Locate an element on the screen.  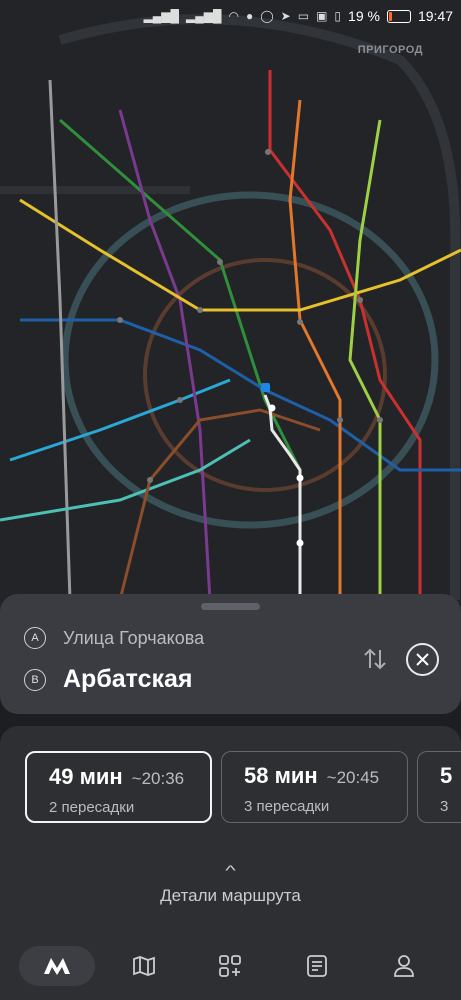
to-stop-row: B Арбатская is located at coordinates (108, 679).